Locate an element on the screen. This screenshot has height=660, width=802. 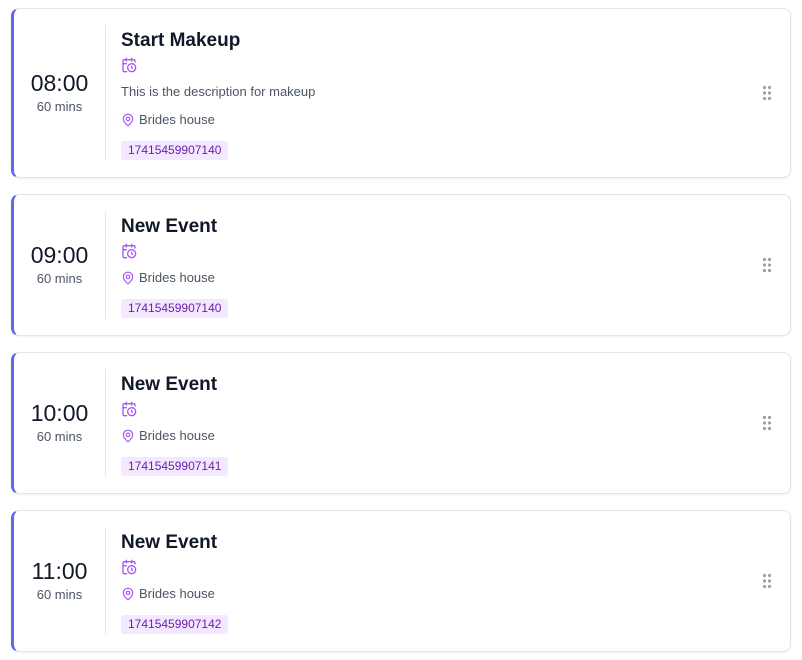
event-description: This is the description for makeup is located at coordinates (218, 91).